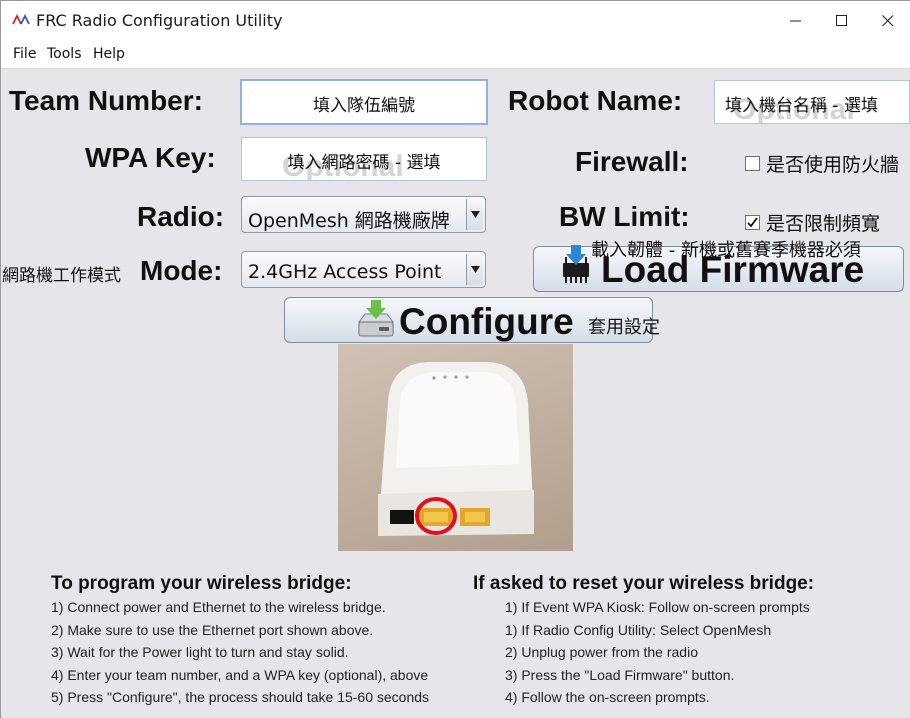 The width and height of the screenshot is (910, 718). I want to click on menu-bar: File Tools Help, so click(455, 55).